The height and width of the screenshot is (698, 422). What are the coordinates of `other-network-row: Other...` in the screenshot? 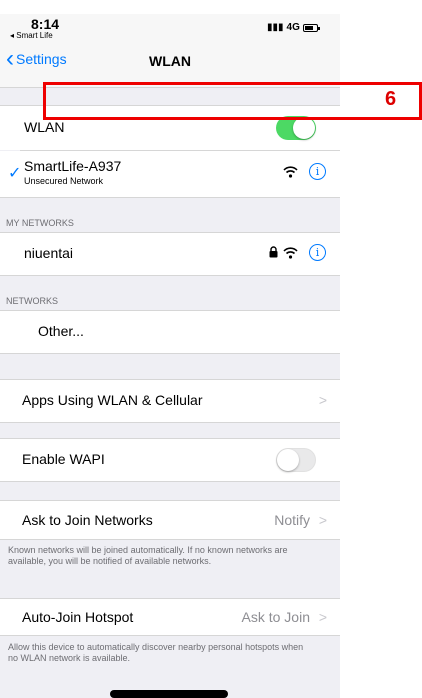 It's located at (170, 332).